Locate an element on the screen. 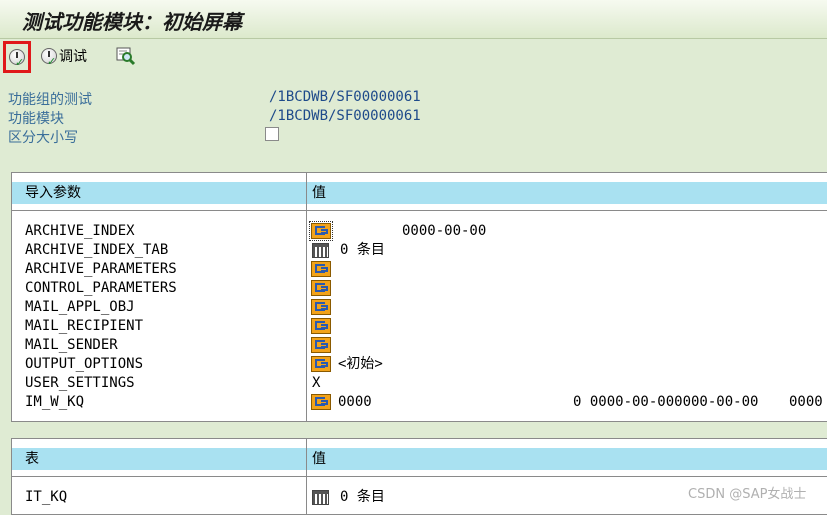  param-value: <初始> is located at coordinates (360, 364).